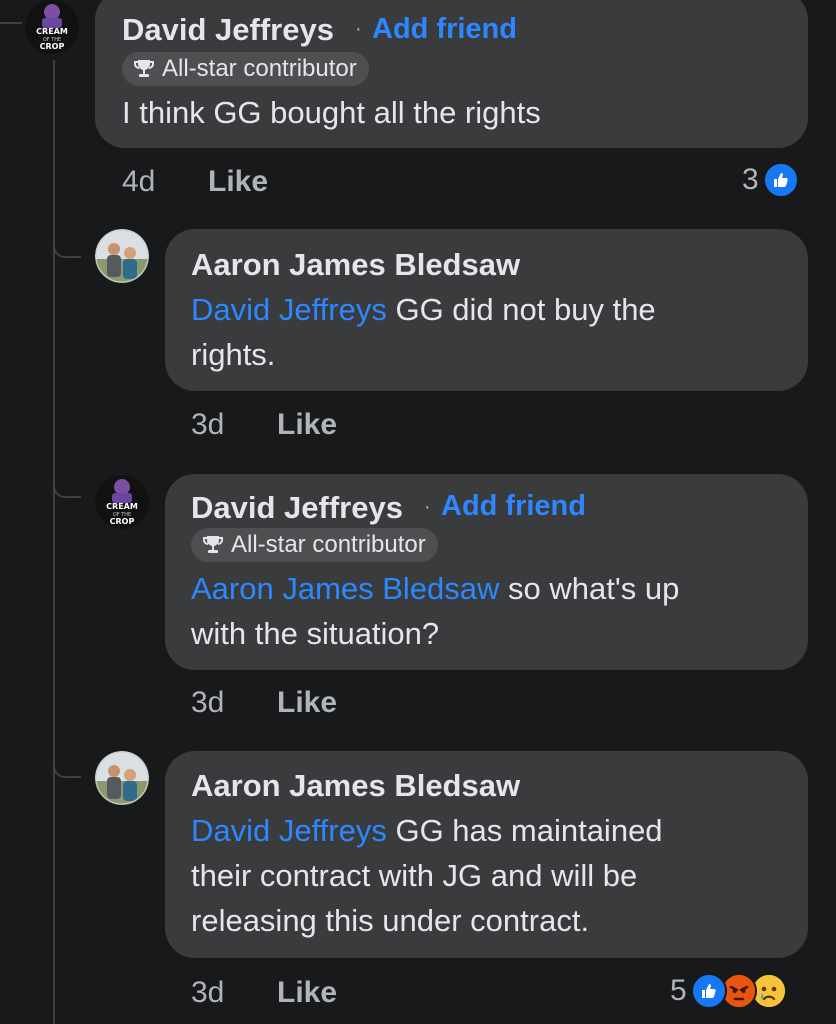  Describe the element at coordinates (521, 309) in the screenshot. I see `comment-text-part: GG did not buy the` at that location.